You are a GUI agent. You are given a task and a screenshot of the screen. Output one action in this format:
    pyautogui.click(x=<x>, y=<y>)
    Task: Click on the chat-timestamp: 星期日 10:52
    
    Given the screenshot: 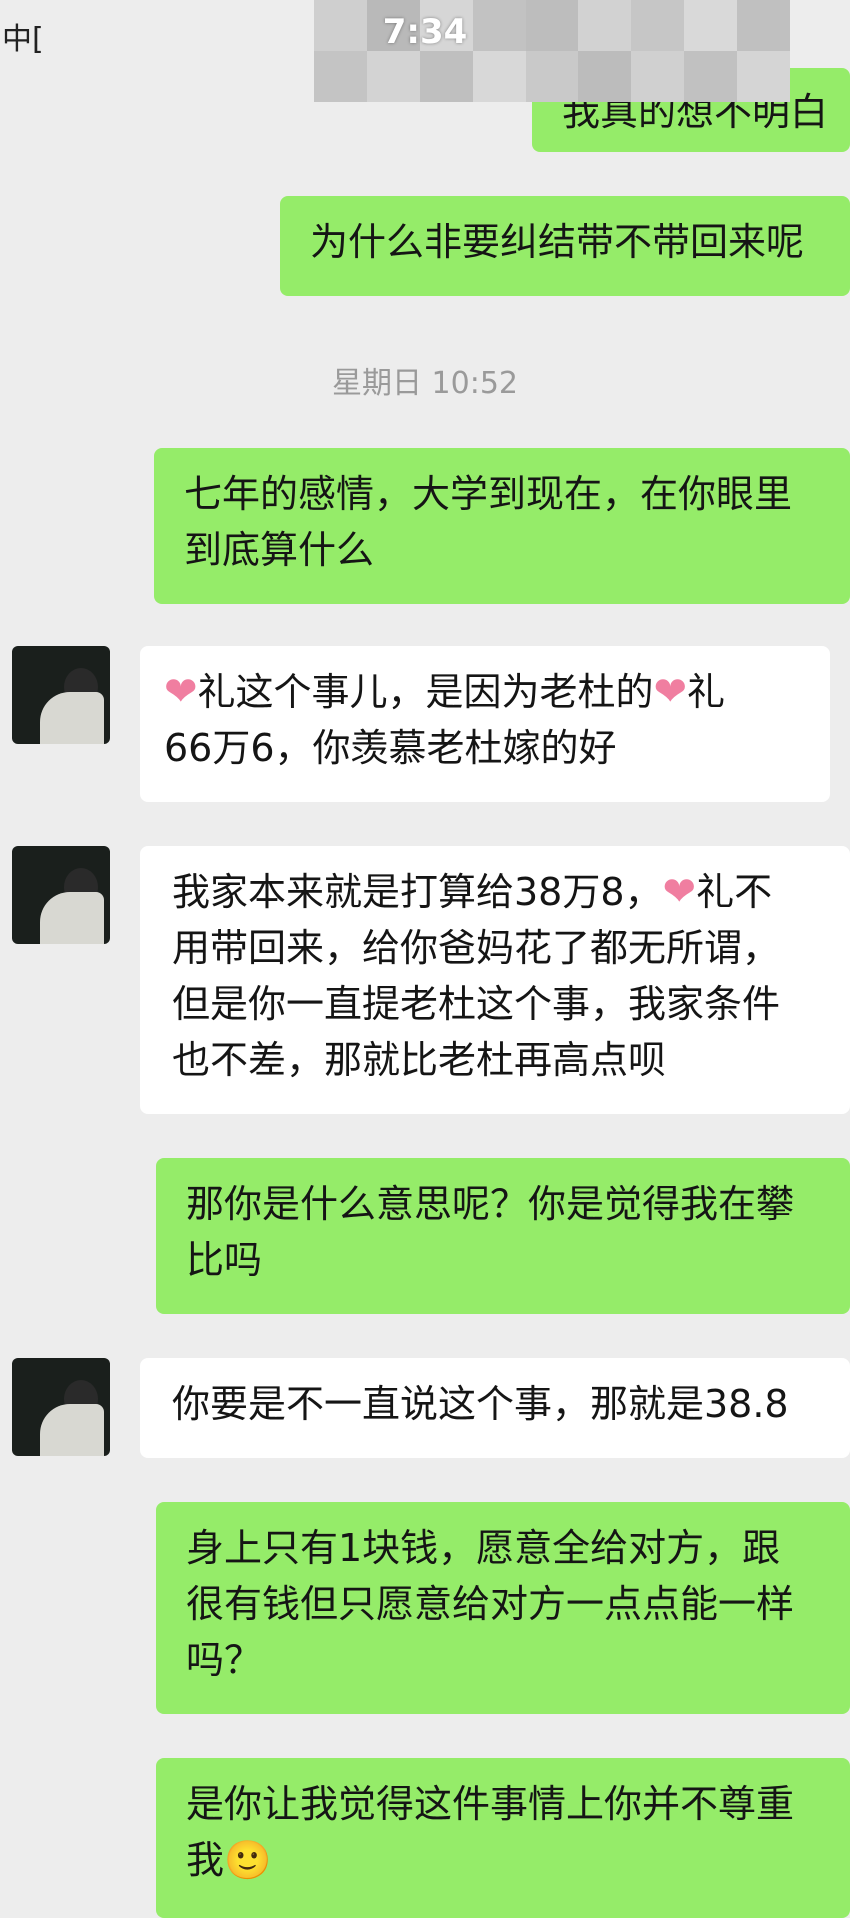 What is the action you would take?
    pyautogui.click(x=425, y=383)
    